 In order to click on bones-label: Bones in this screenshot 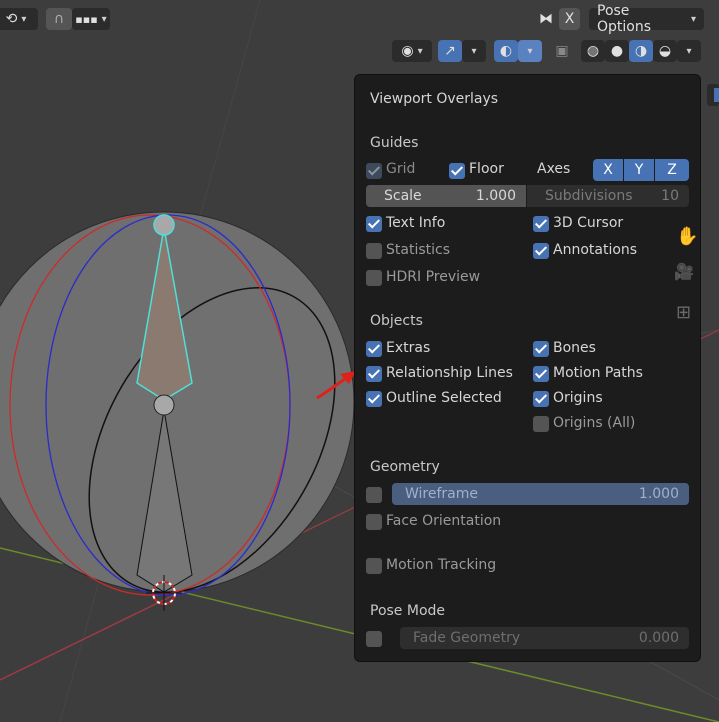, I will do `click(574, 348)`.